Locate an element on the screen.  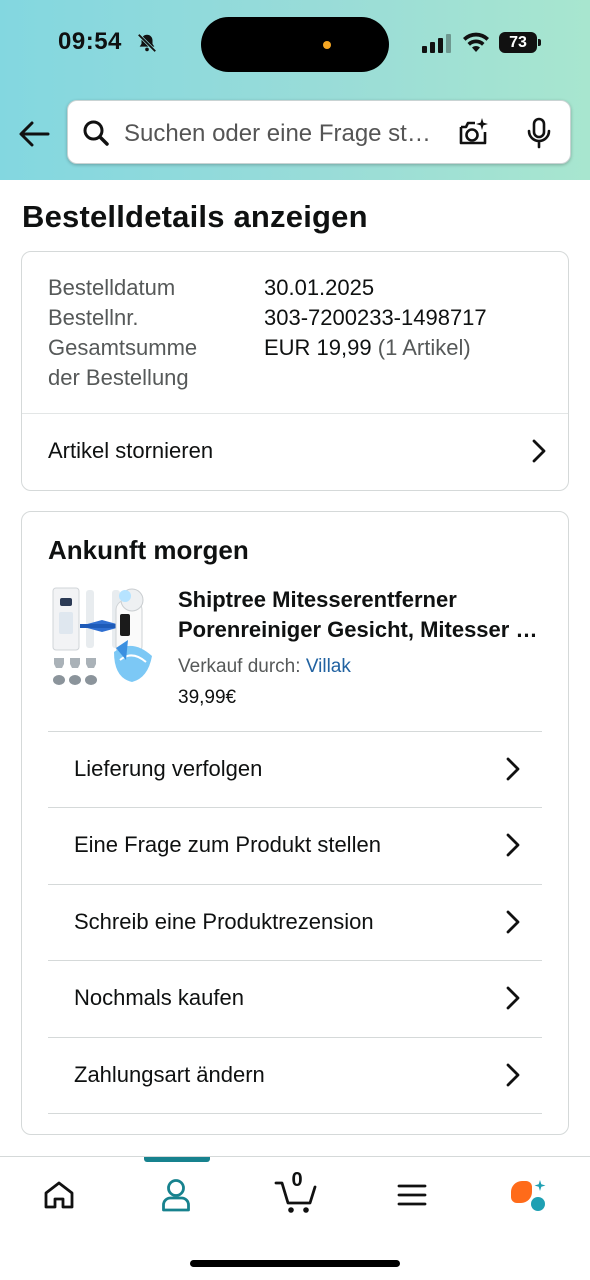
search-icon is located at coordinates (96, 133).